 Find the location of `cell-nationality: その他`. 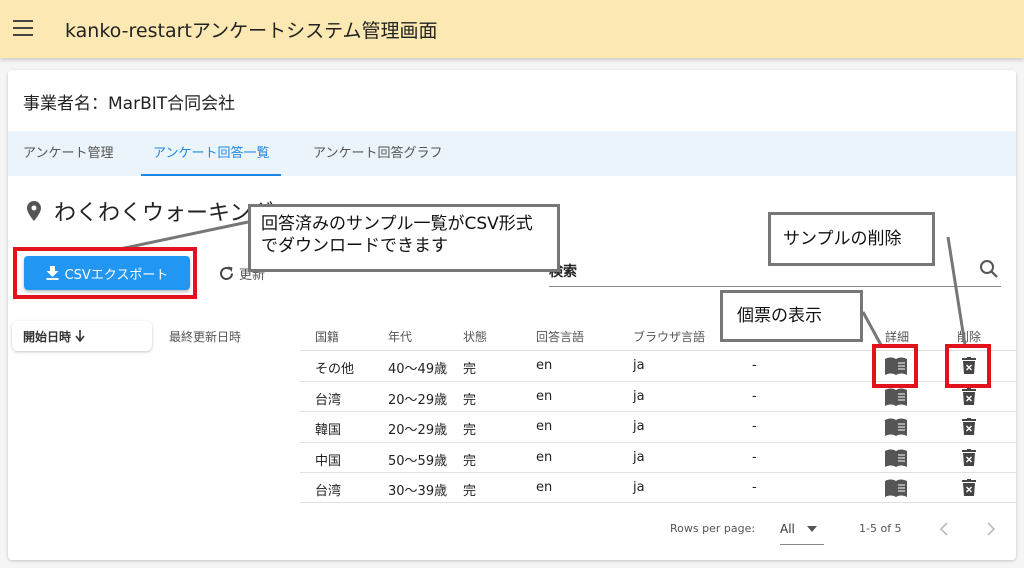

cell-nationality: その他 is located at coordinates (335, 369).